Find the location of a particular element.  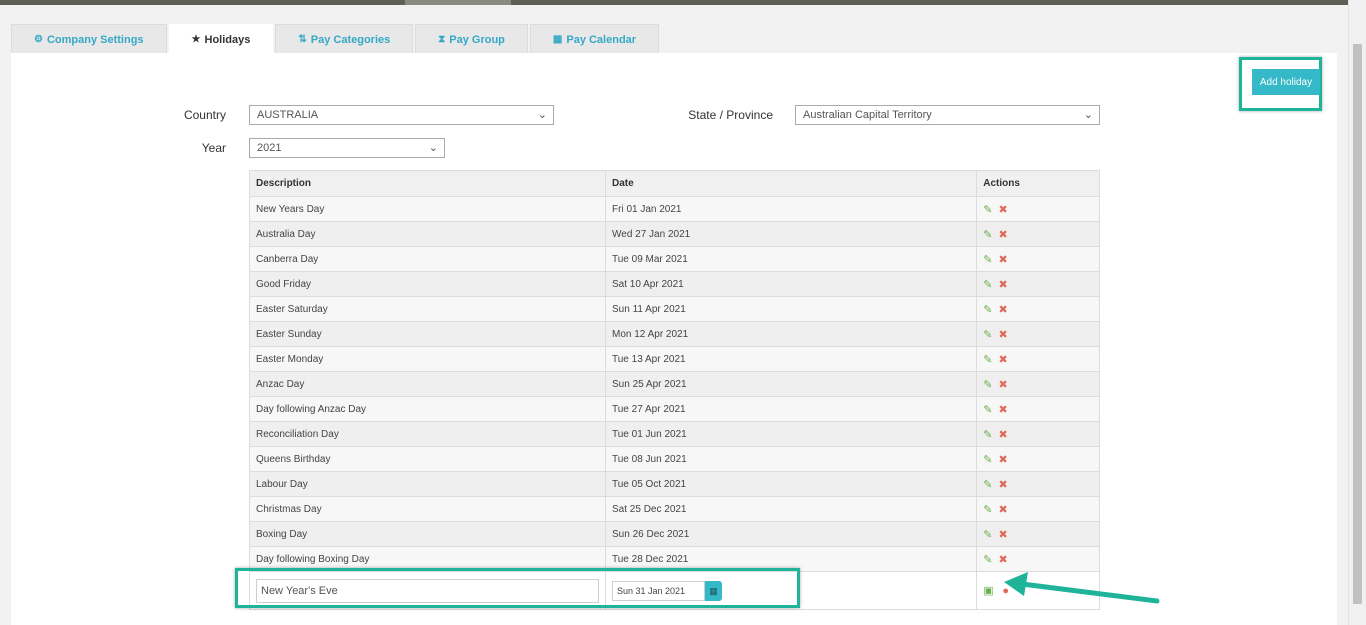

holiday-description-cell: Day following Anzac Day is located at coordinates (427, 409).